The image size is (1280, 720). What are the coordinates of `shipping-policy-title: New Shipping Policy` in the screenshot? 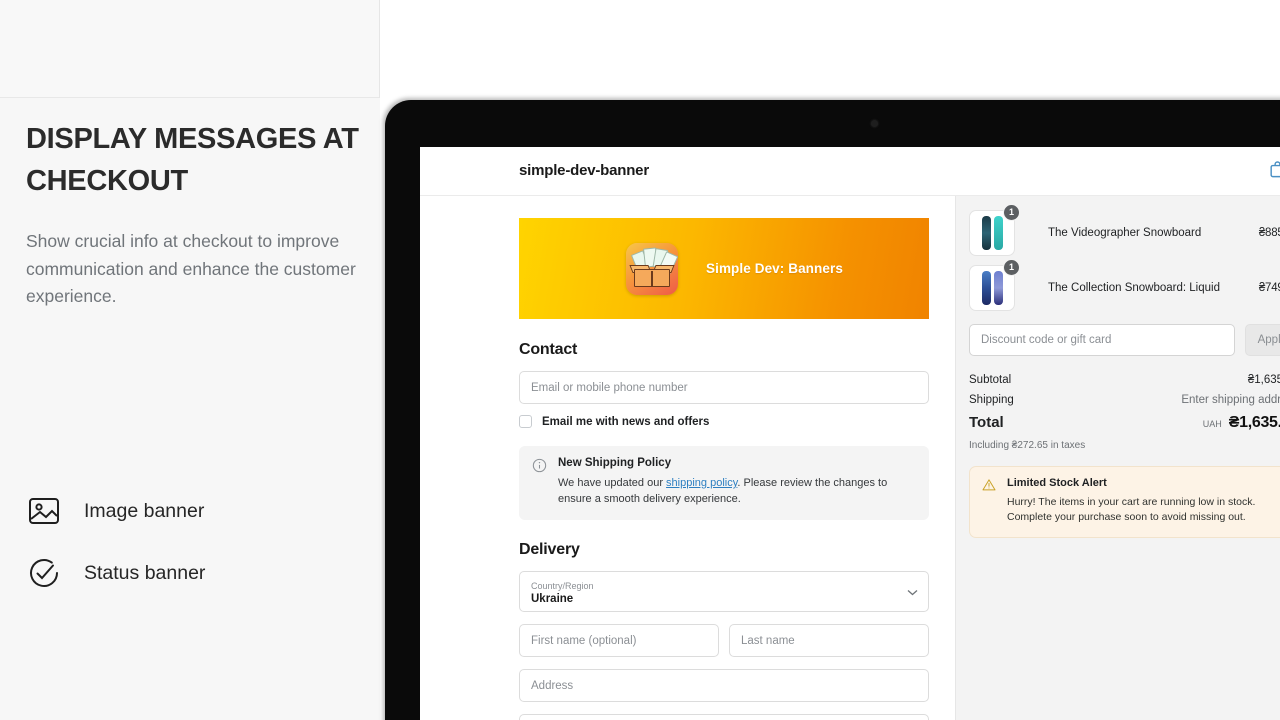 It's located at (615, 463).